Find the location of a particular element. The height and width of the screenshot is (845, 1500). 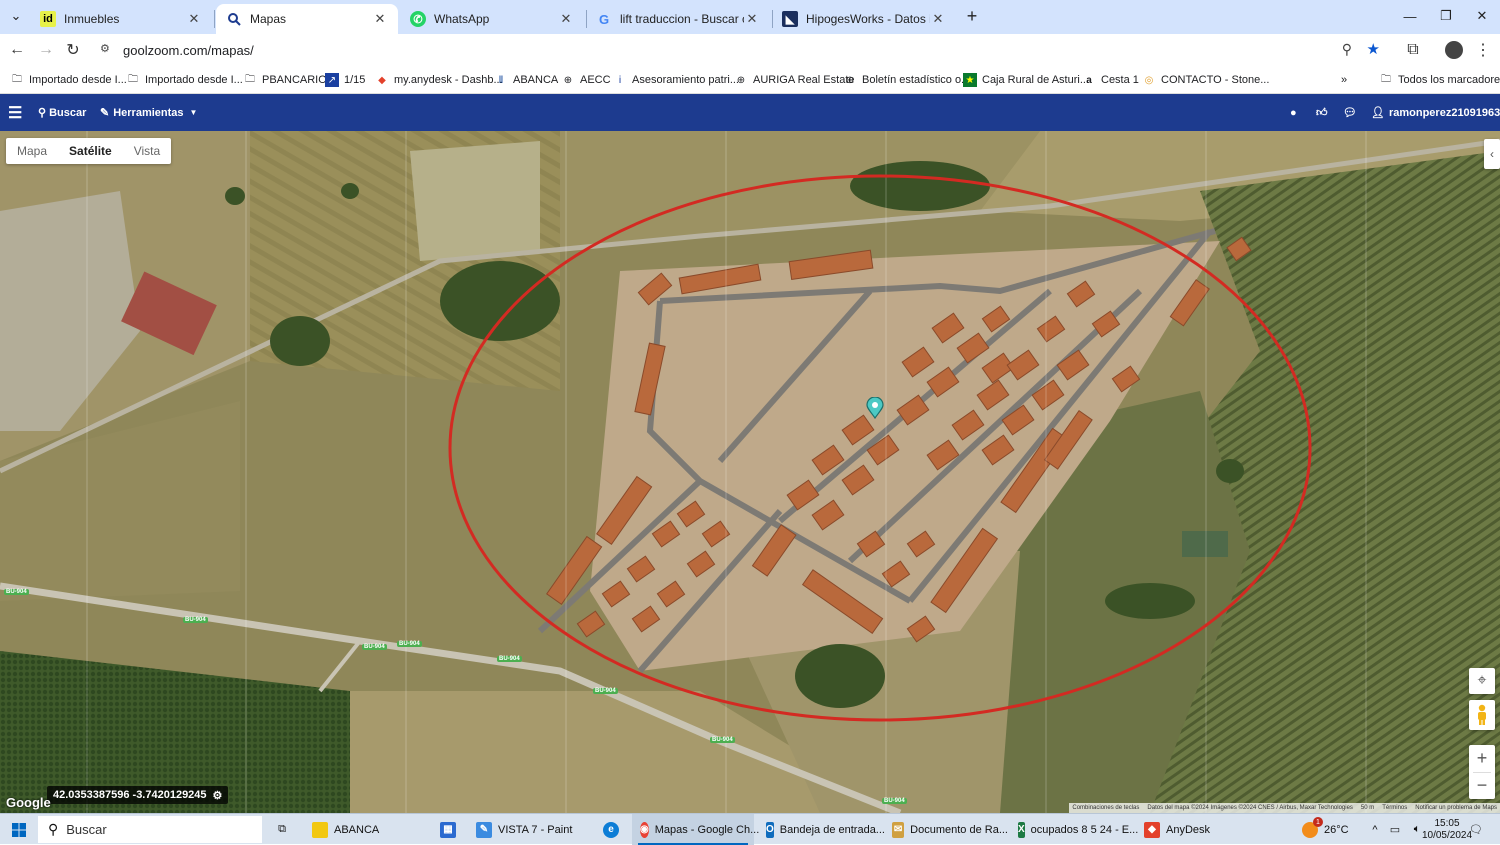

tab-hipogesworks: ◣ HipogesWorks - Datos inmueb ✕ is located at coordinates (864, 19).